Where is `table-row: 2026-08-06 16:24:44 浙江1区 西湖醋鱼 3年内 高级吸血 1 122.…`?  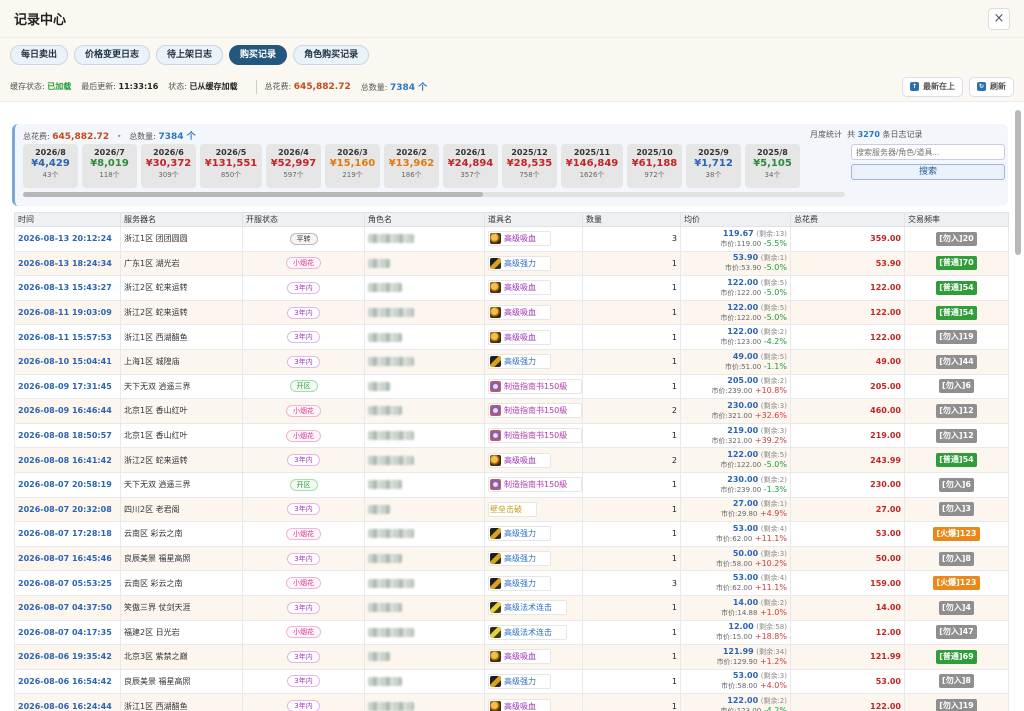 table-row: 2026-08-06 16:24:44 浙江1区 西湖醋鱼 3年内 高级吸血 1 122.… is located at coordinates (511, 702).